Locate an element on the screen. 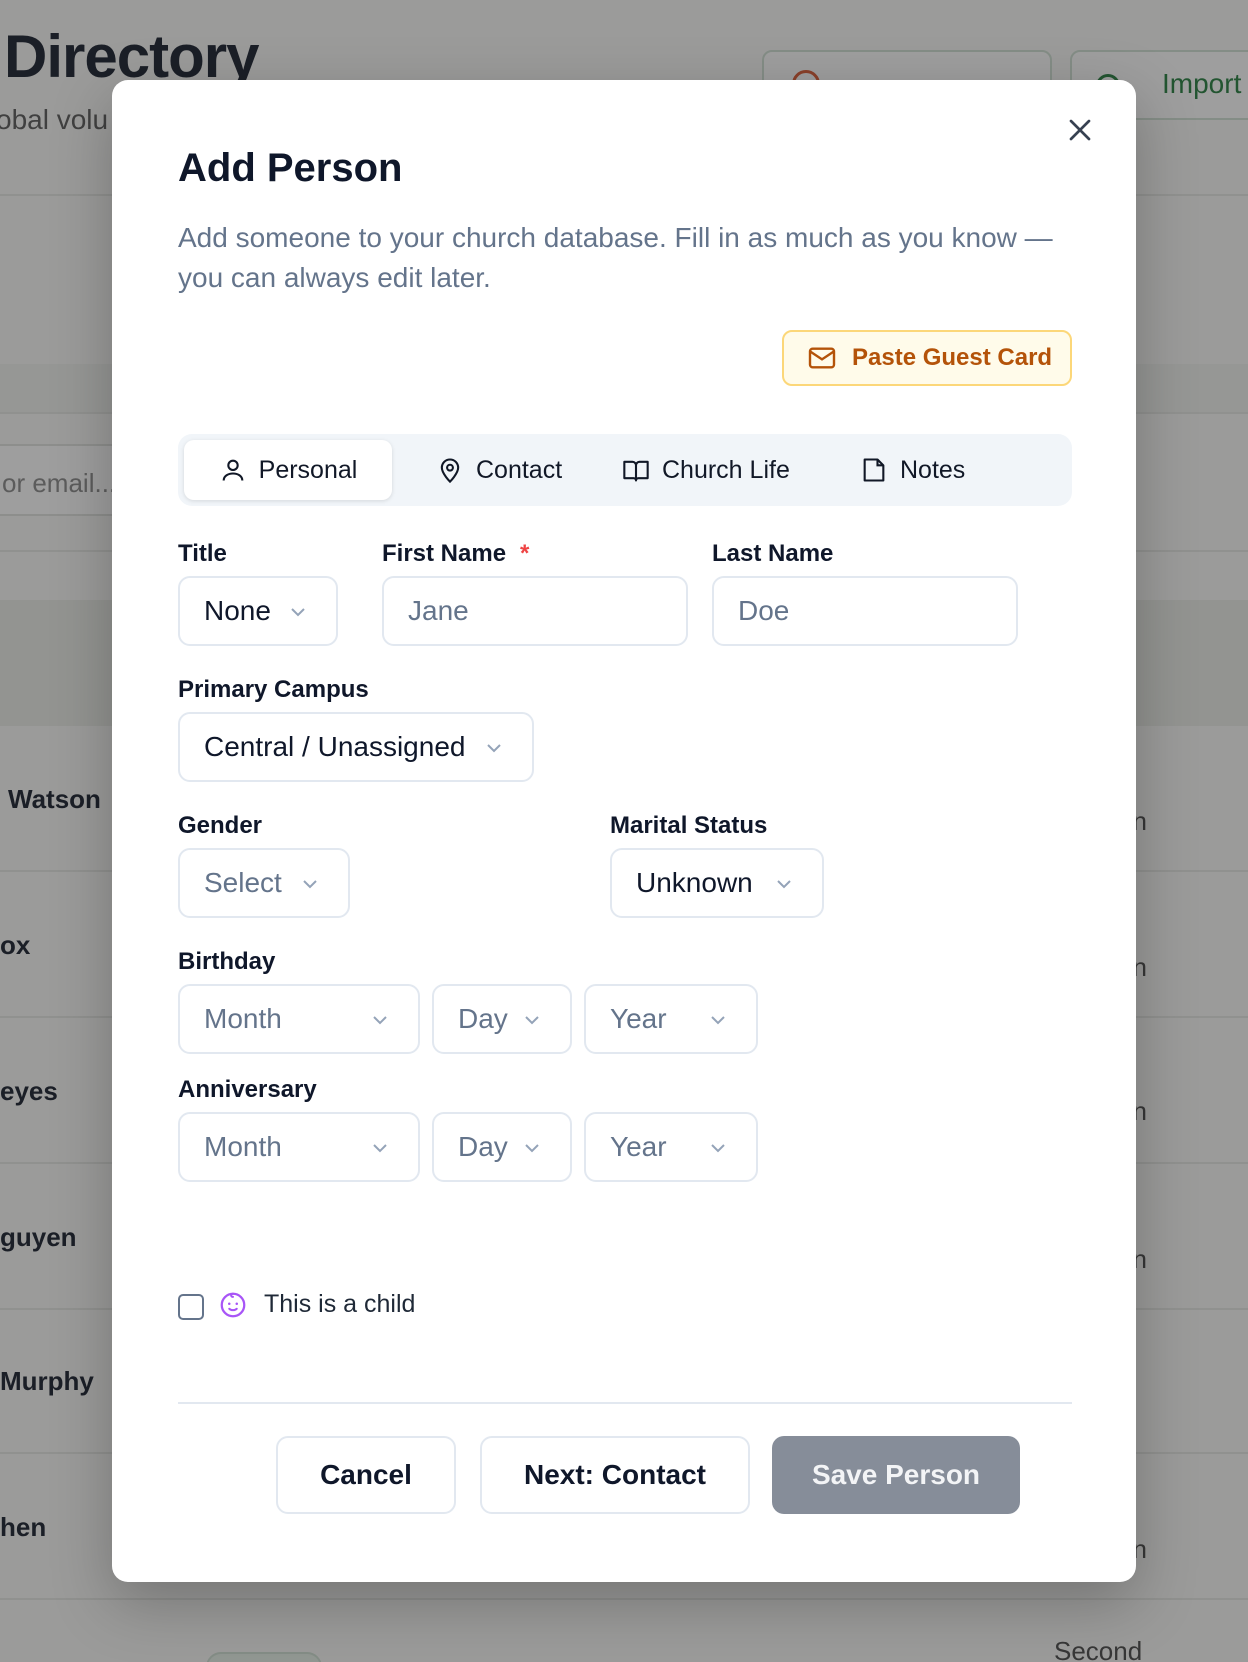 The width and height of the screenshot is (1248, 1662). user-icon is located at coordinates (233, 470).